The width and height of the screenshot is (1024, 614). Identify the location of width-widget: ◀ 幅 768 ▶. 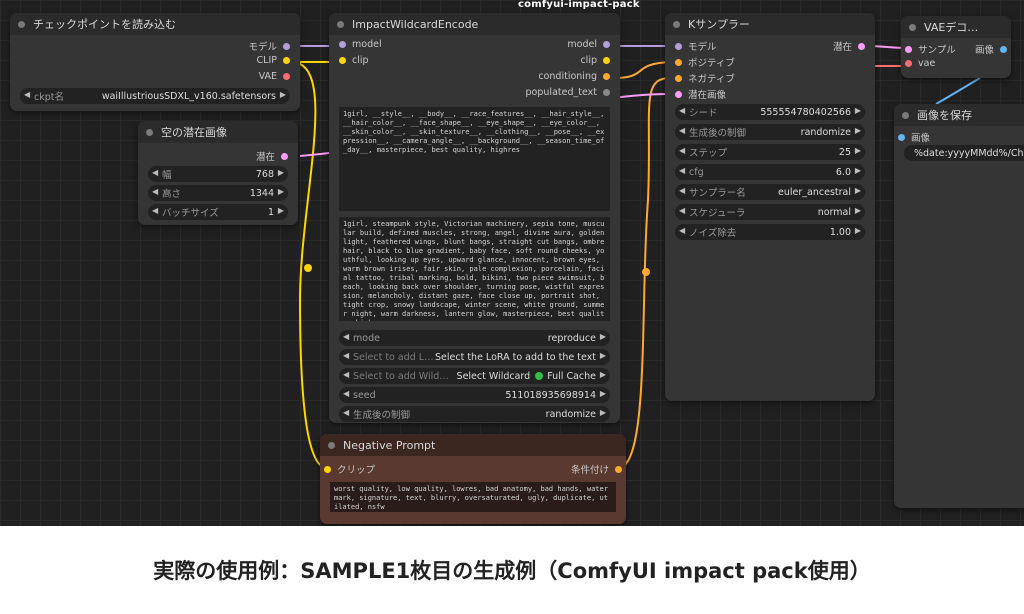
(218, 174).